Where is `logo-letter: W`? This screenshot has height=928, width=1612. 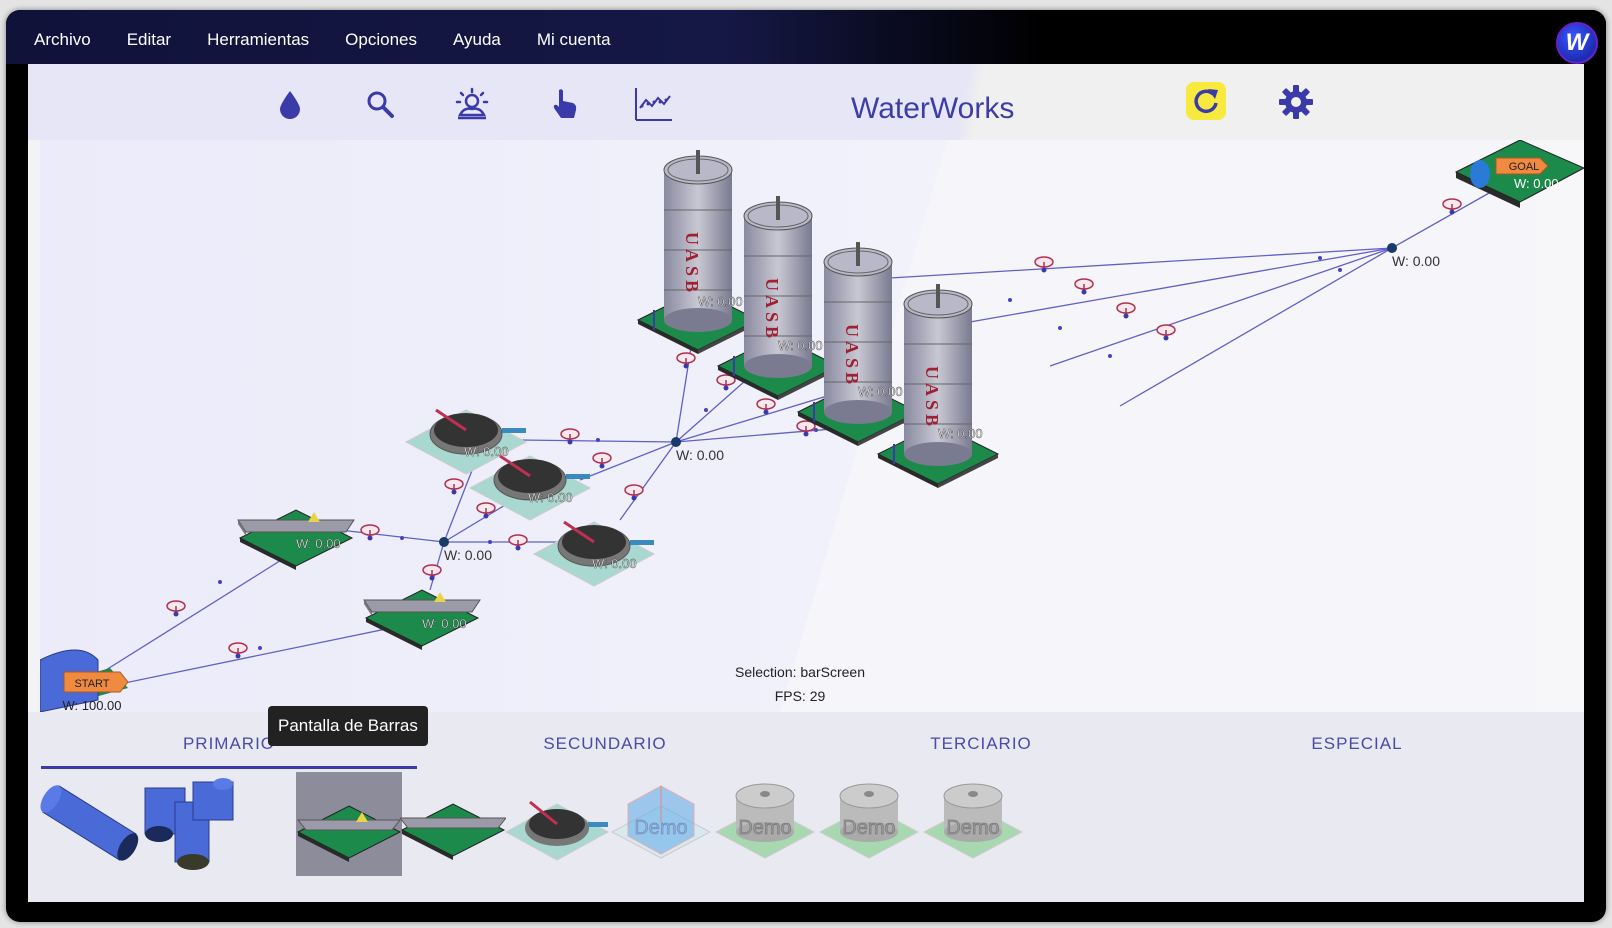 logo-letter: W is located at coordinates (1577, 42).